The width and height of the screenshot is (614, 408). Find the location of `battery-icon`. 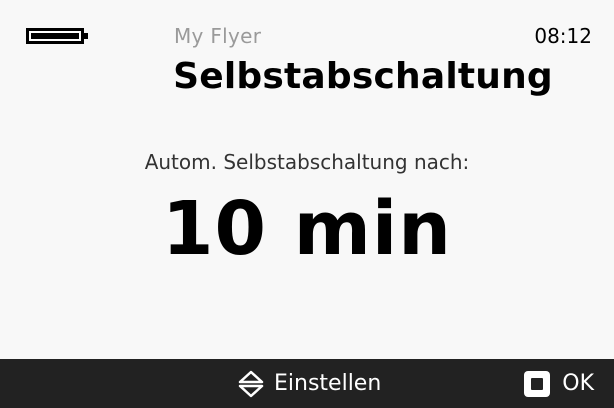

battery-icon is located at coordinates (57, 36).